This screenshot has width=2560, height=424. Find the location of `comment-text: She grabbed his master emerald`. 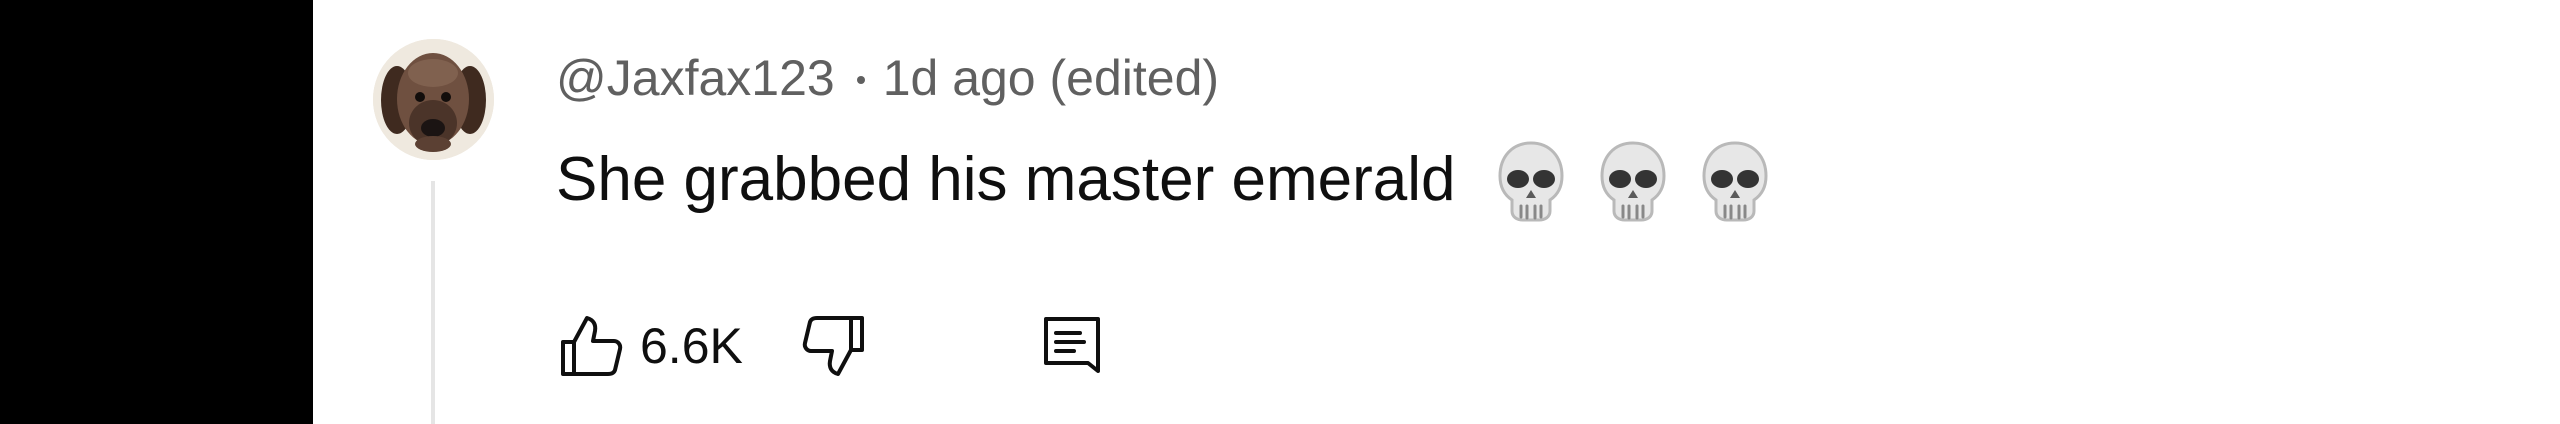

comment-text: She grabbed his master emerald is located at coordinates (1006, 179).